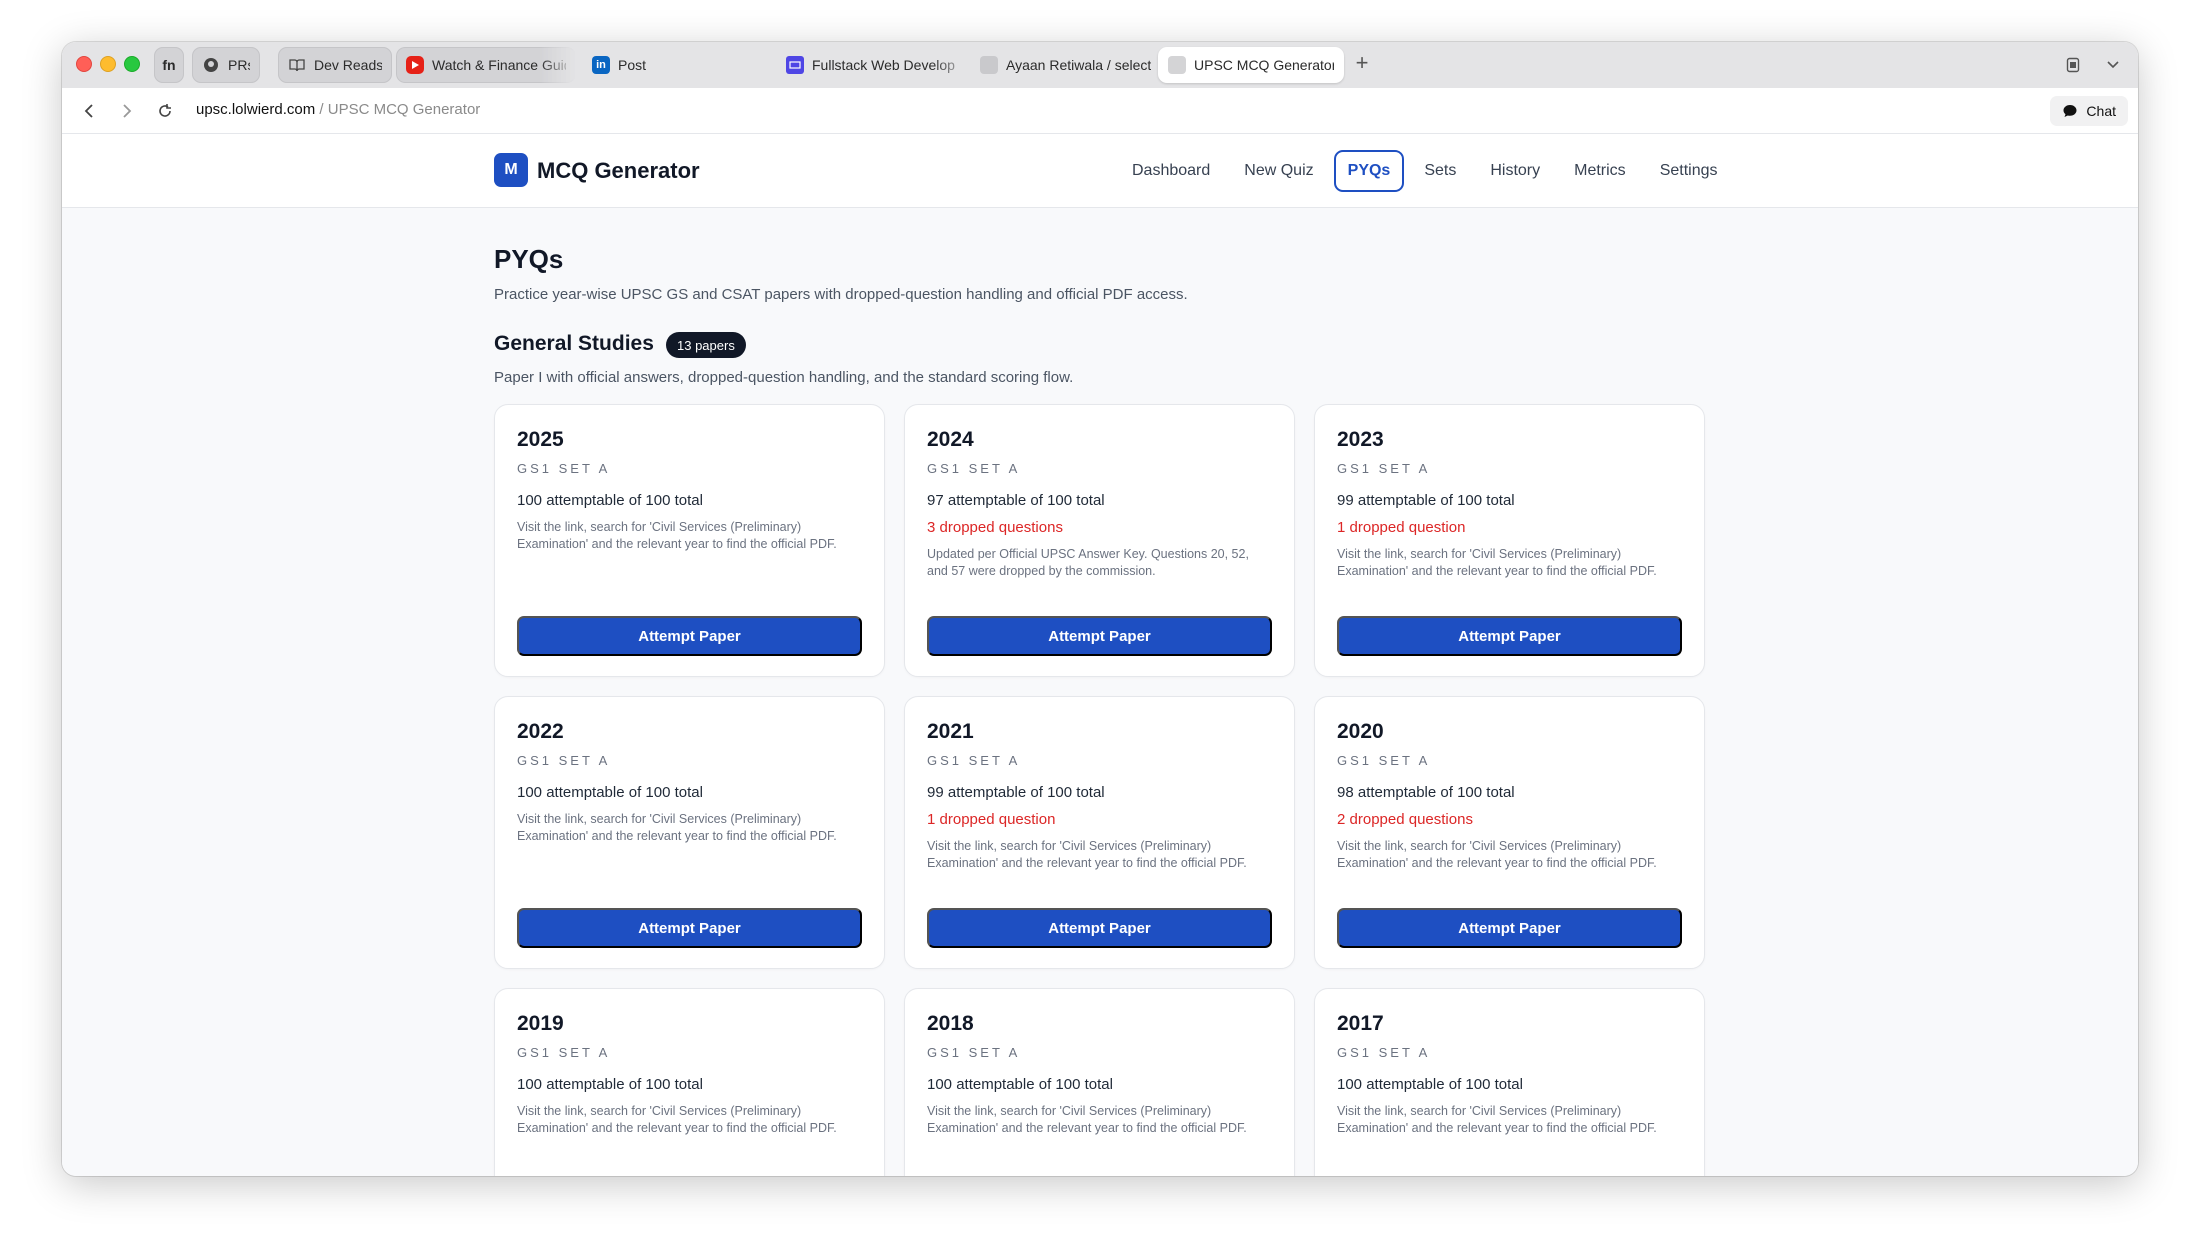  I want to click on tab-dev-reads: Dev Reads, so click(335, 65).